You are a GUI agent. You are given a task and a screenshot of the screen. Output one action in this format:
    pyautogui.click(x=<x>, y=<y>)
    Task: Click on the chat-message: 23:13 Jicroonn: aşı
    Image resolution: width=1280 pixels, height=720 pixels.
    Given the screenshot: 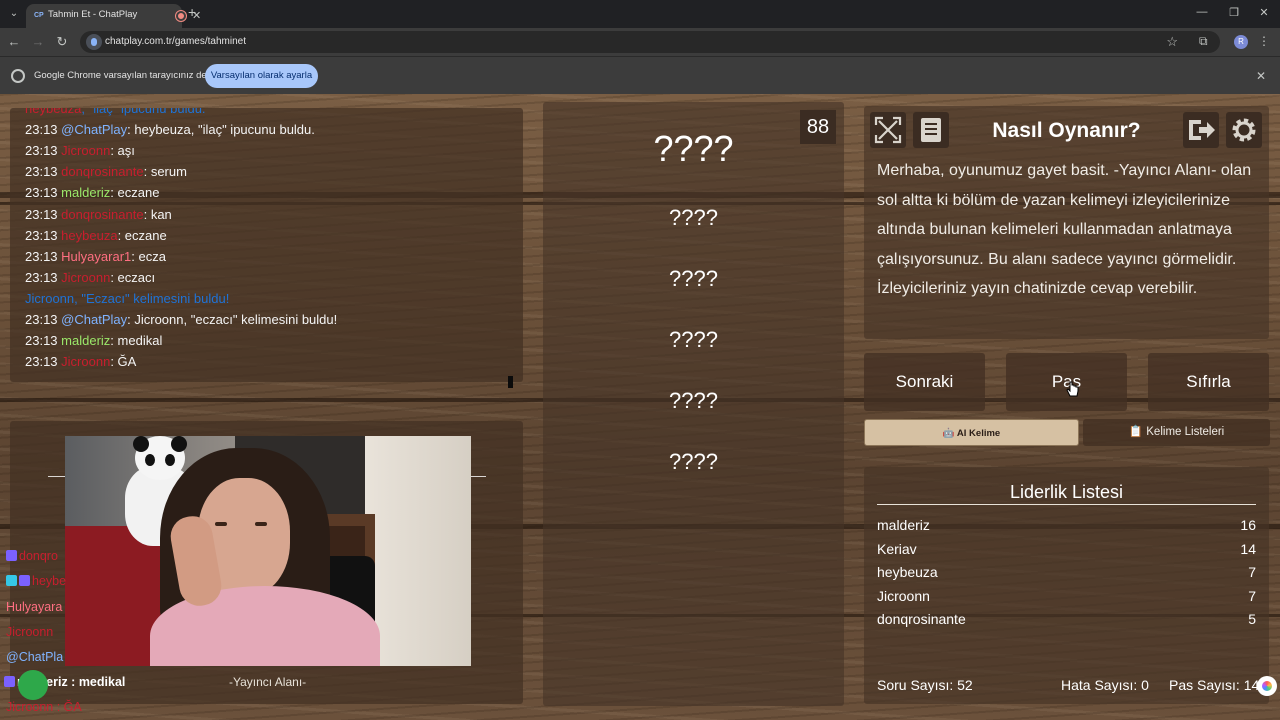 What is the action you would take?
    pyautogui.click(x=80, y=150)
    